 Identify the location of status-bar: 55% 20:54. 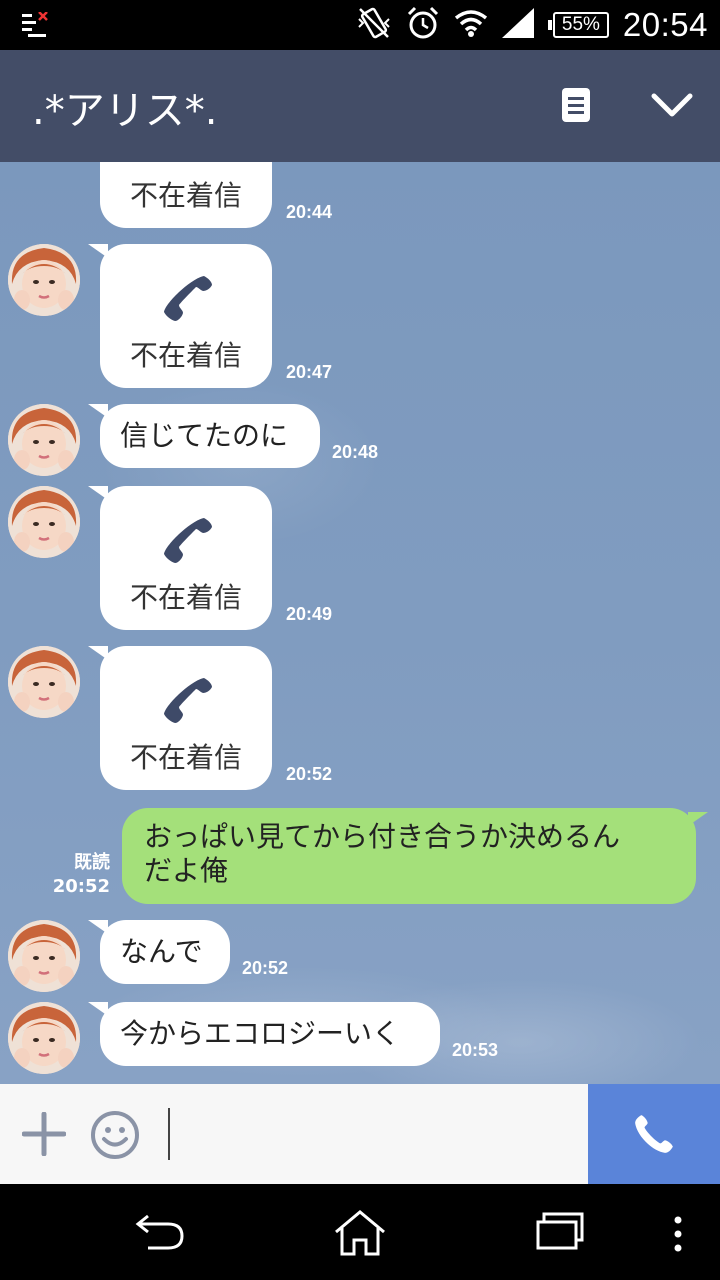
(360, 25).